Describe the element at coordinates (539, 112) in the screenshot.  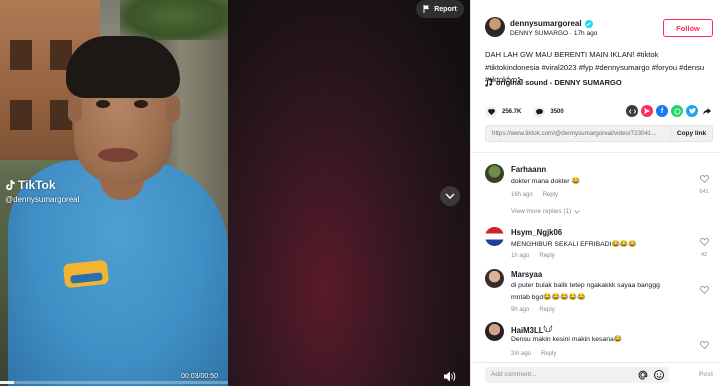
I see `comment-button` at that location.